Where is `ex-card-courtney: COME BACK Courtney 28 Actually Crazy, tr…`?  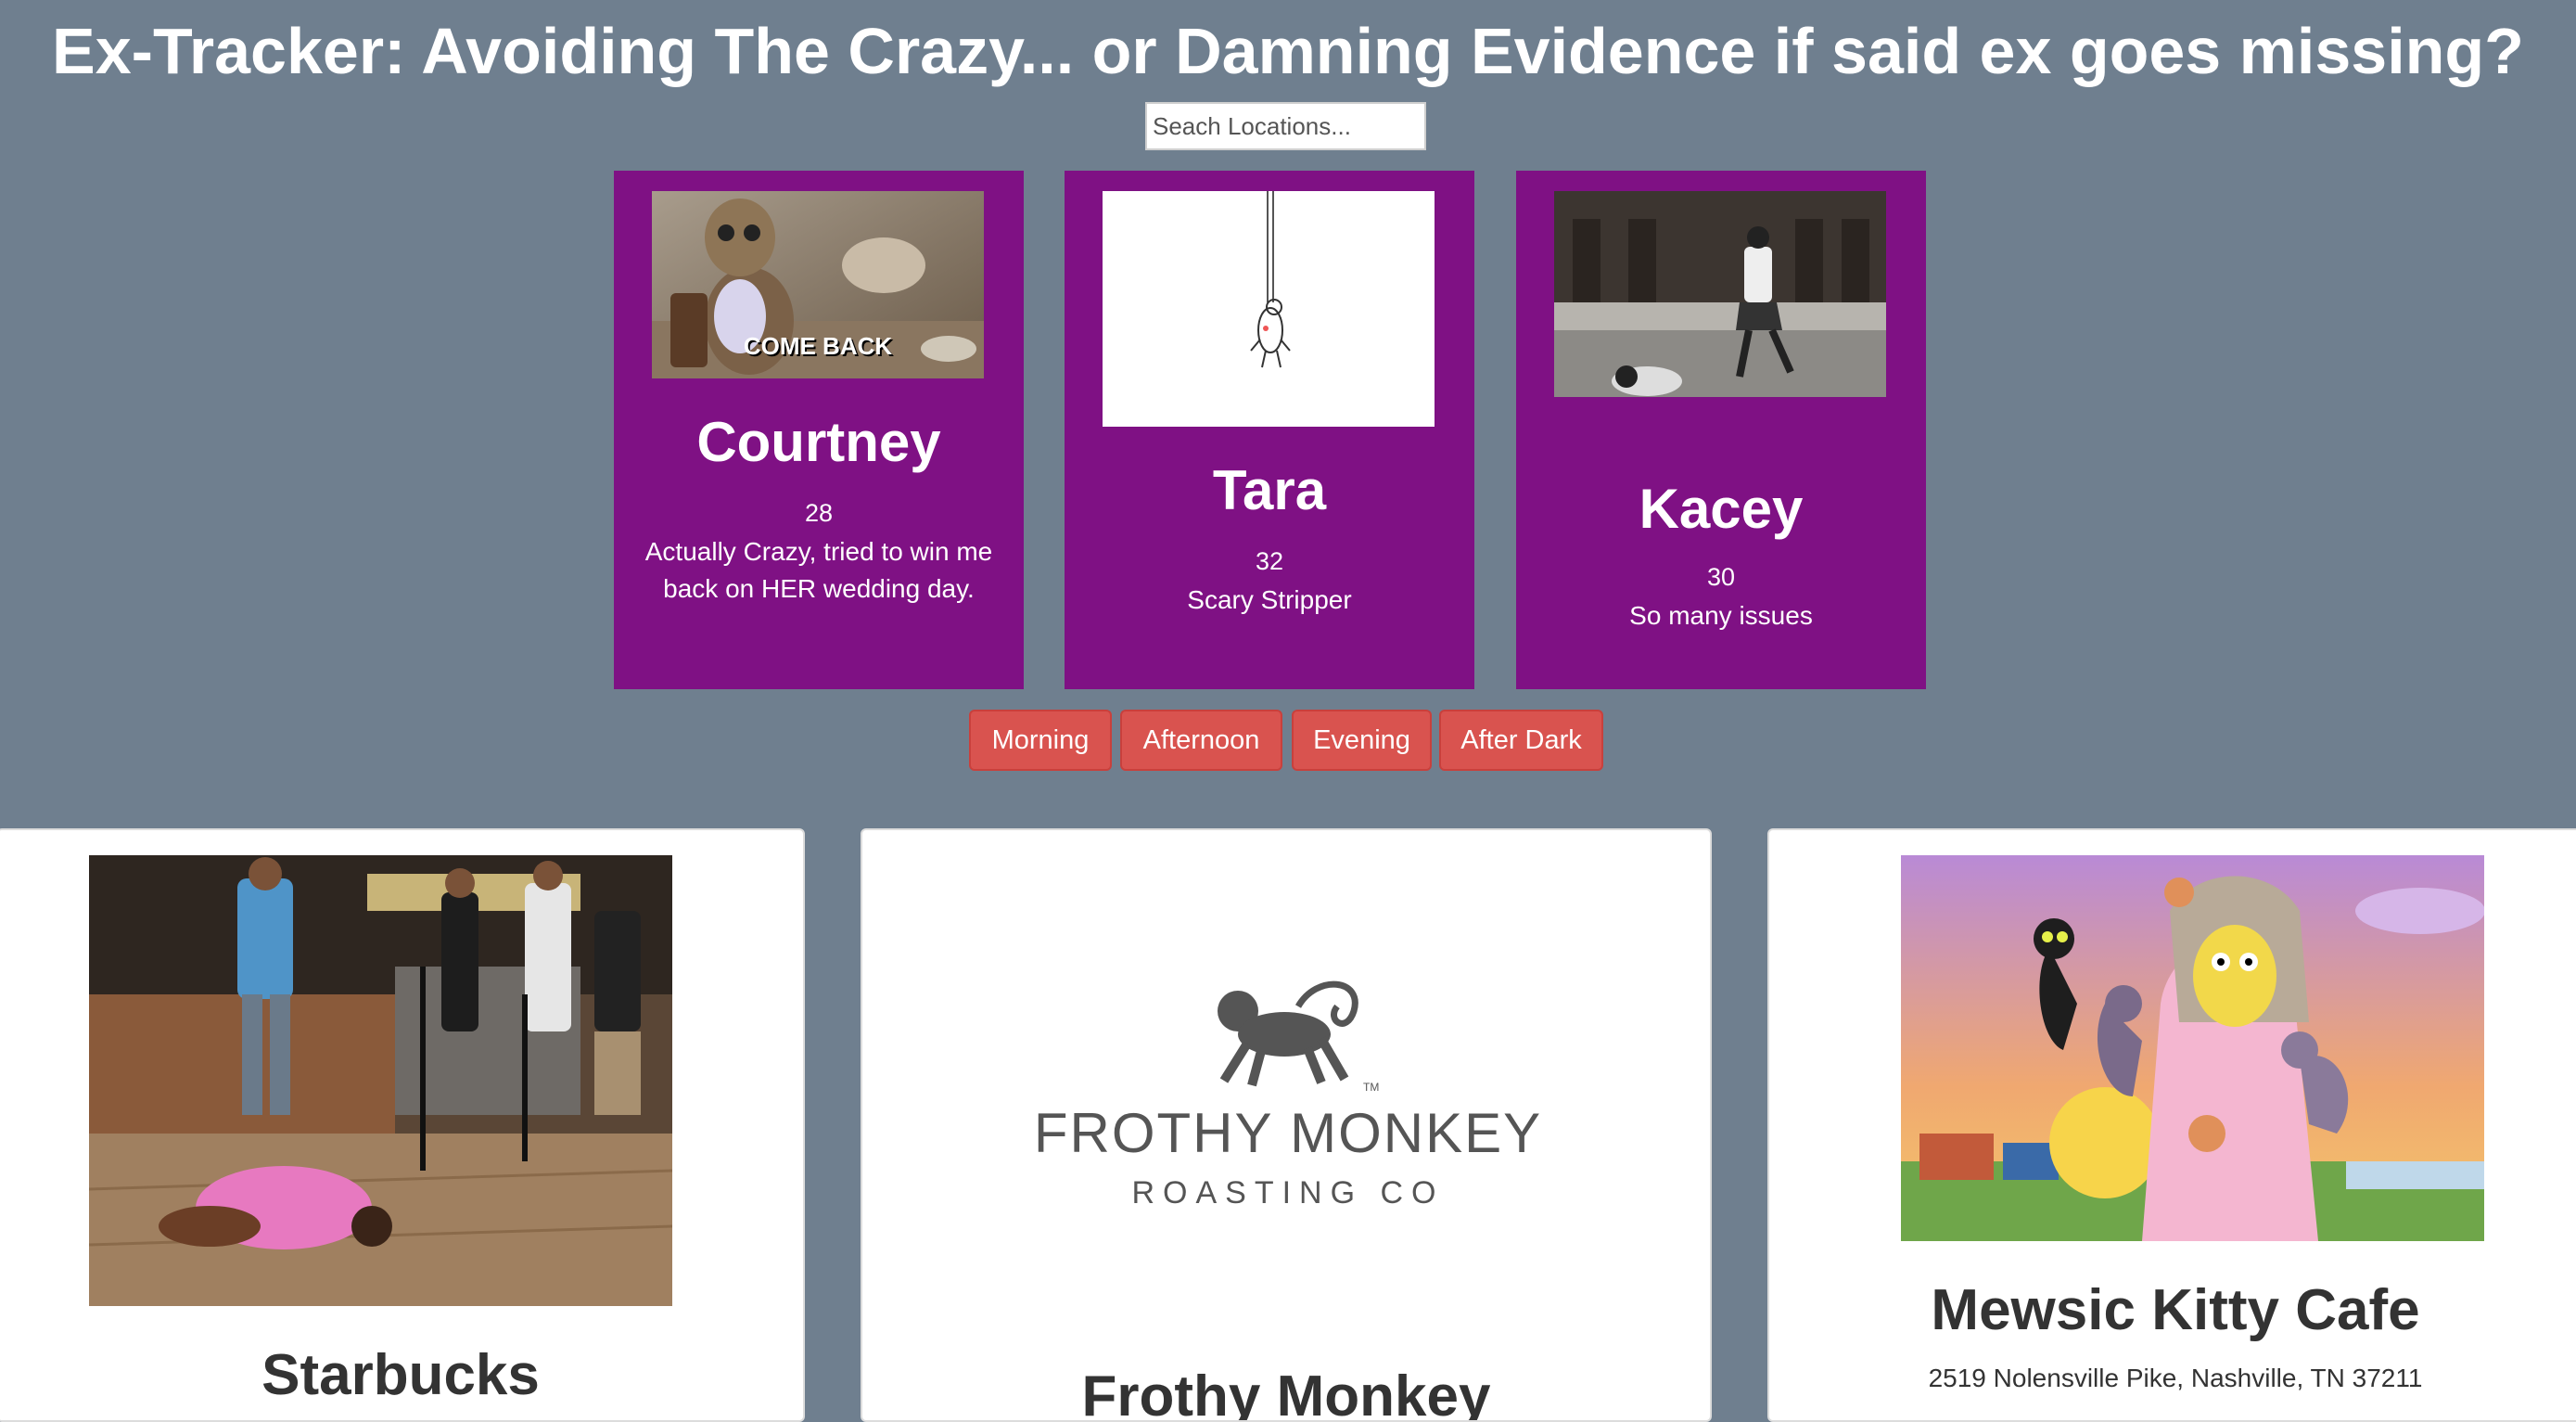 ex-card-courtney: COME BACK Courtney 28 Actually Crazy, tr… is located at coordinates (819, 430).